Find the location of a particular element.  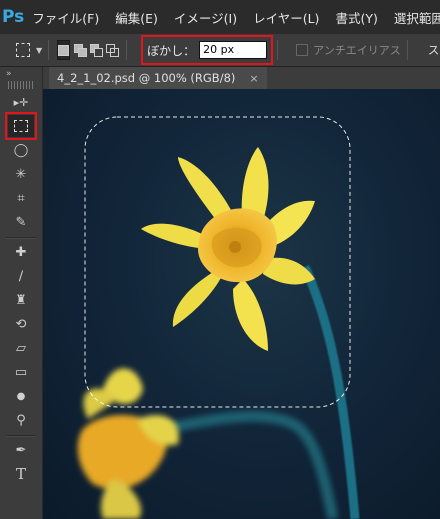

gradient-tool-icon: ▭ is located at coordinates (21, 372).